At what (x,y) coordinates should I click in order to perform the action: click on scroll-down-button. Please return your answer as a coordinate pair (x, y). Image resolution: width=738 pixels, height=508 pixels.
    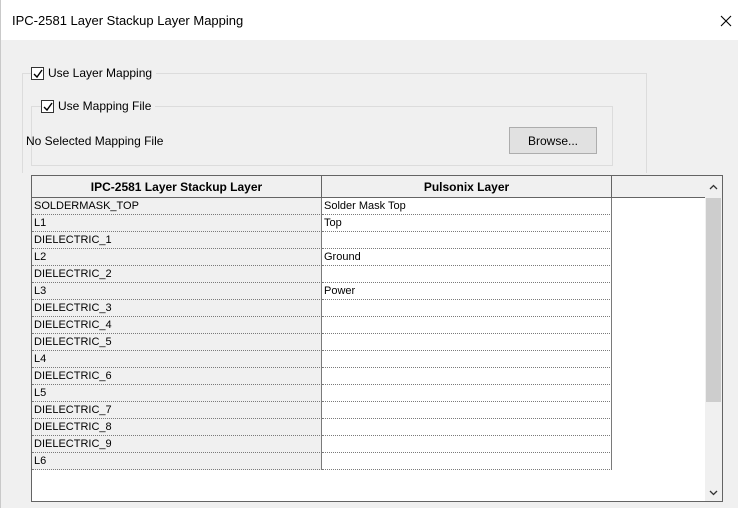
    Looking at the image, I should click on (713, 492).